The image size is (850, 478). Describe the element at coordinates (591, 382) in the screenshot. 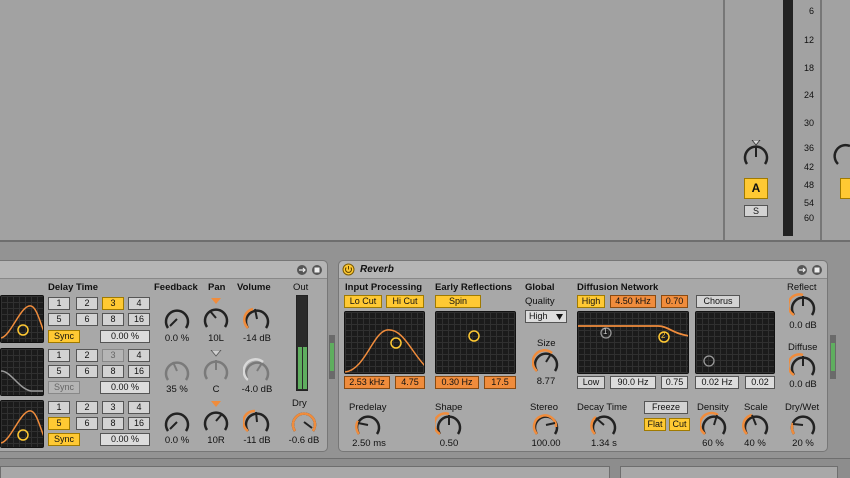

I see `low-shelf-button: Low` at that location.